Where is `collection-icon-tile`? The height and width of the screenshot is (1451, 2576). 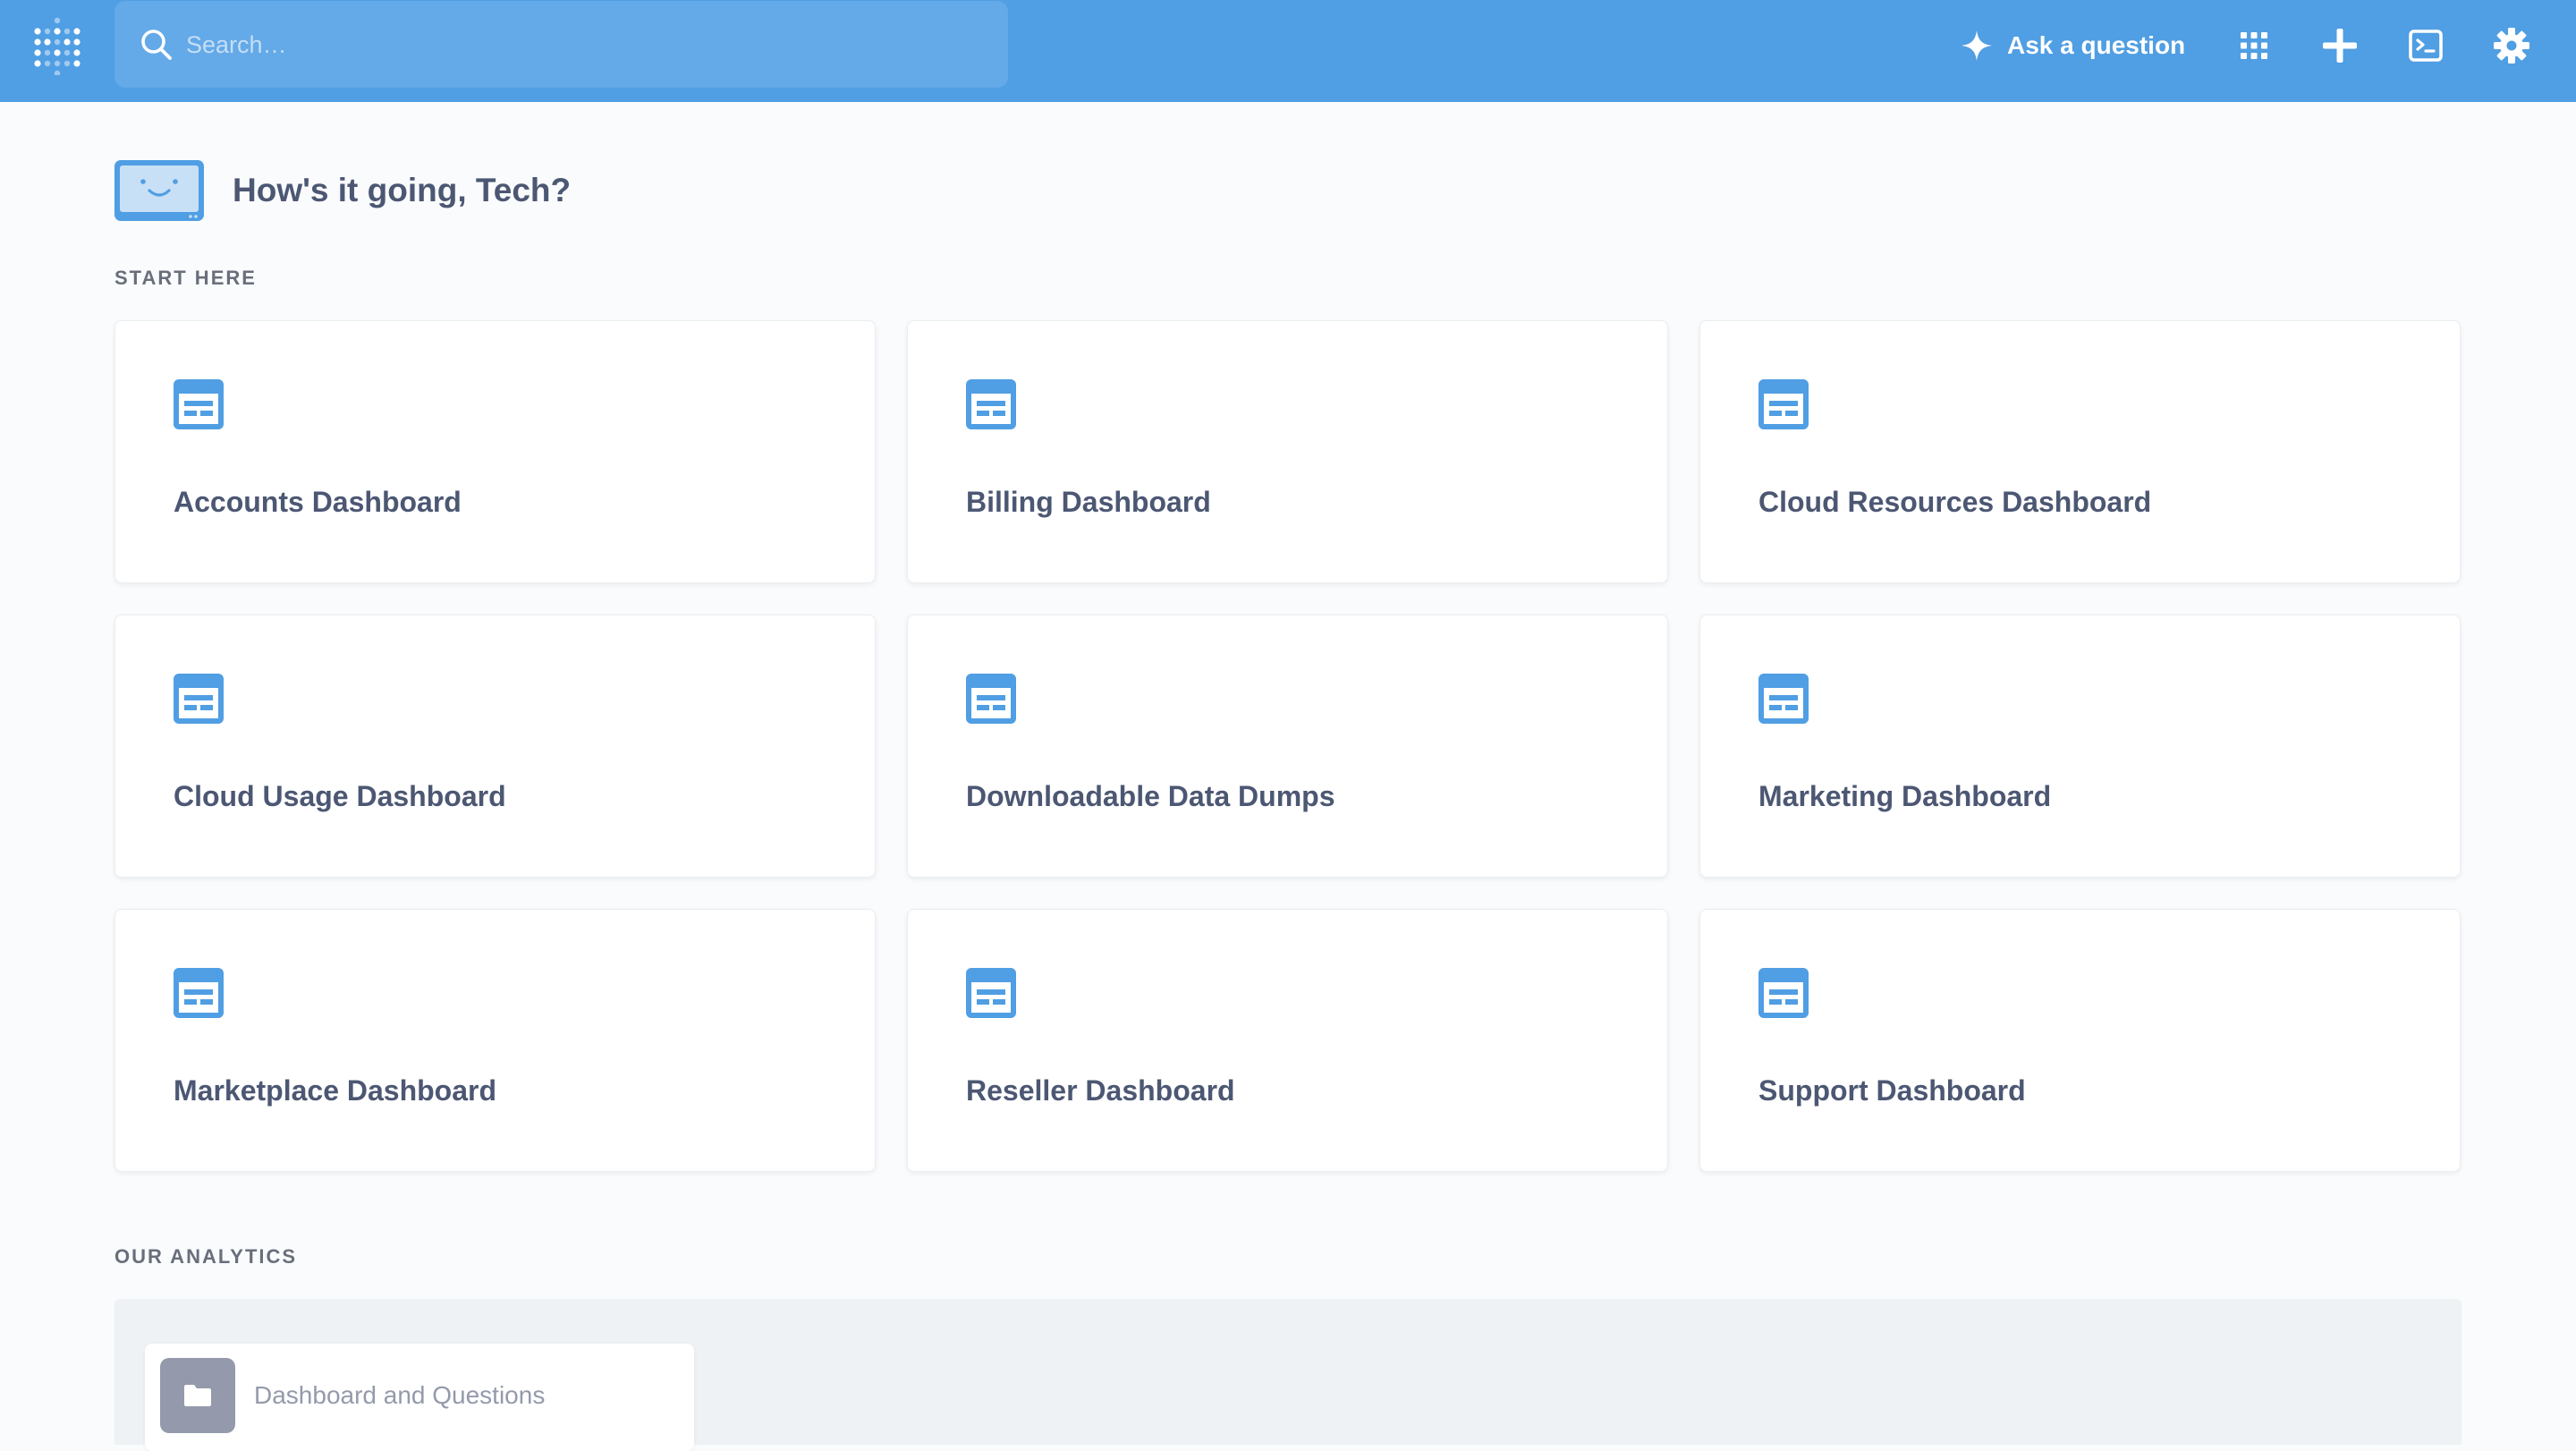 collection-icon-tile is located at coordinates (197, 1395).